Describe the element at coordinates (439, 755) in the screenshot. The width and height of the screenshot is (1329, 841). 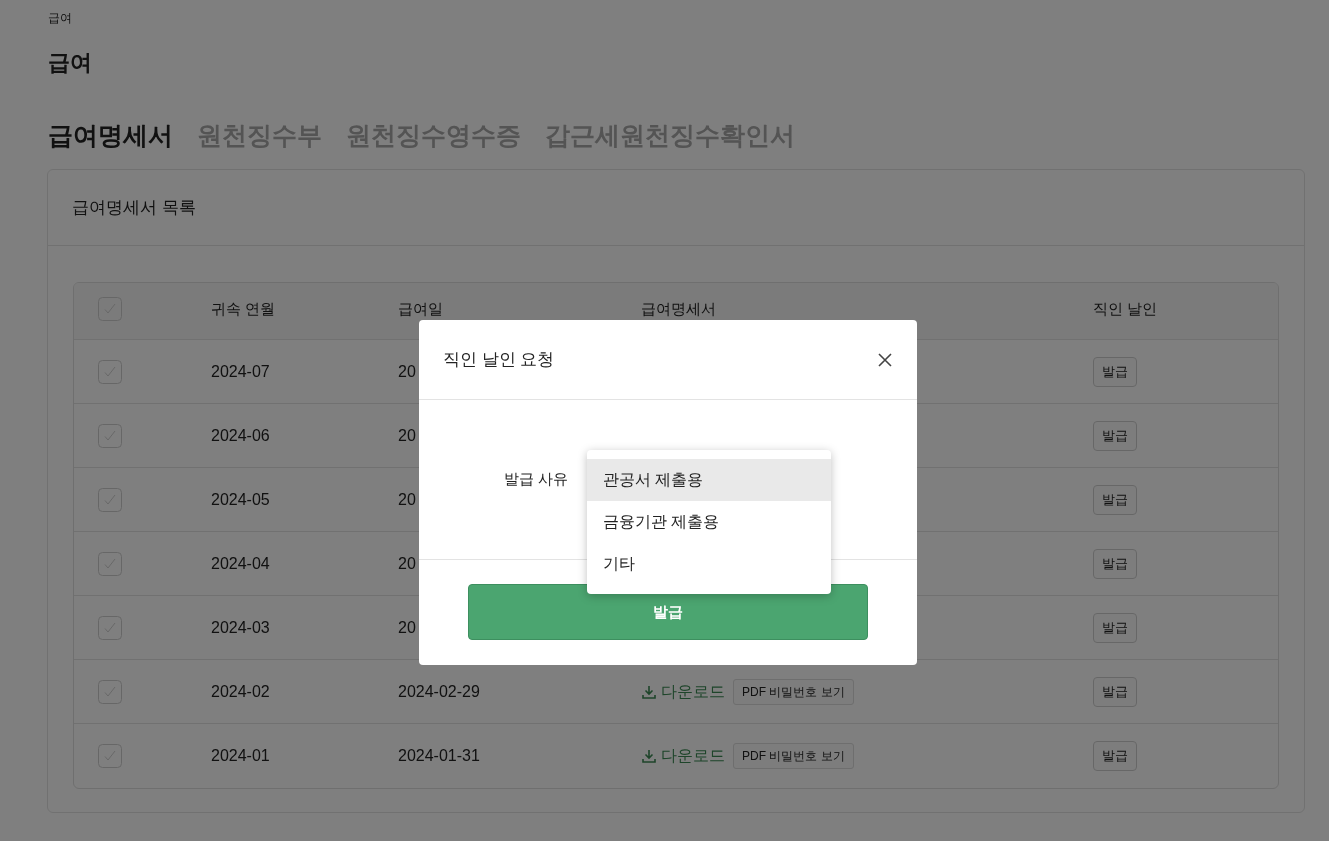
I see `table-cell: 2024-01-31` at that location.